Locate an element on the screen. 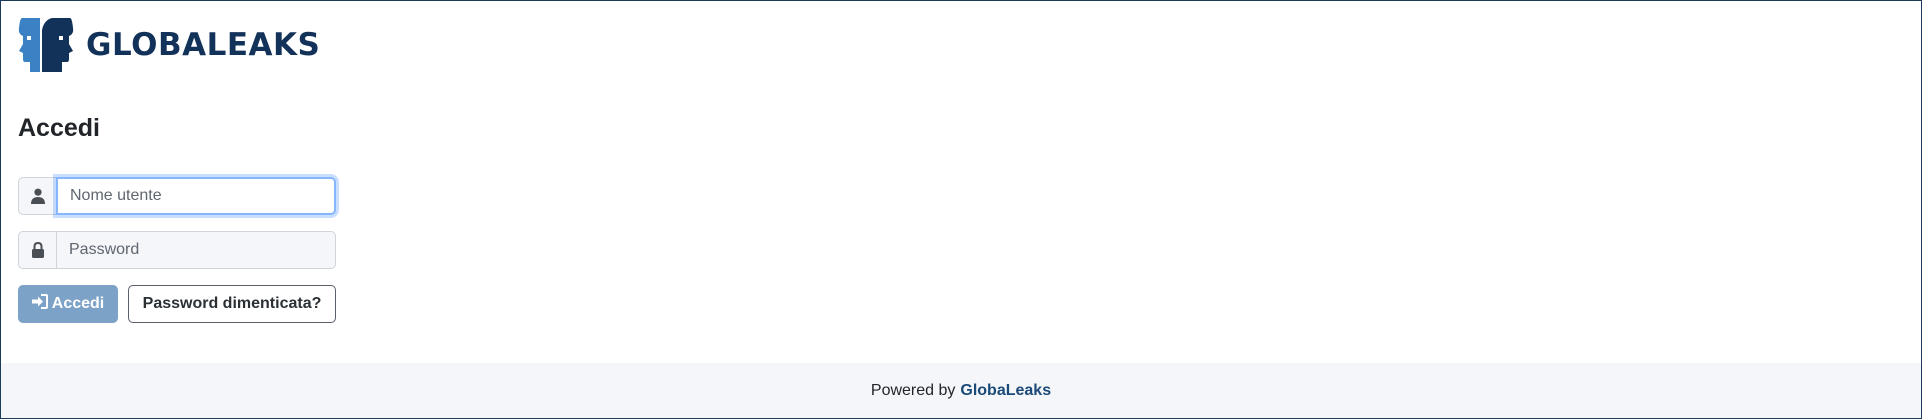 The image size is (1922, 419). login-button-label: Accedi is located at coordinates (78, 303).